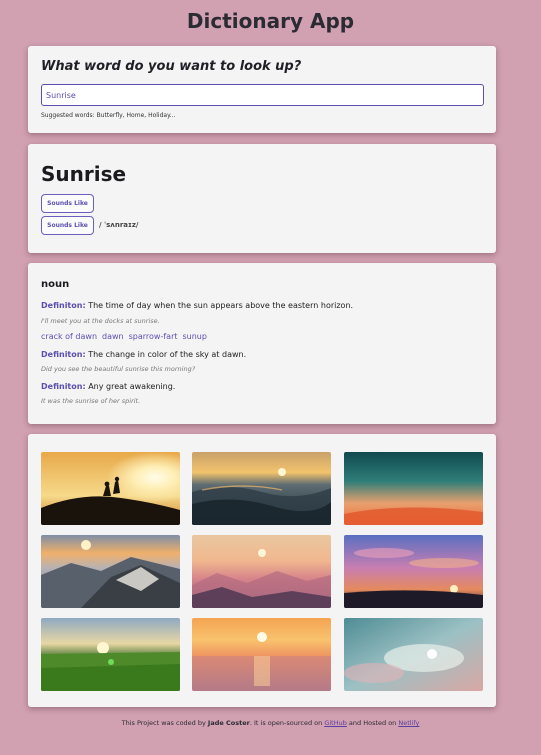 The width and height of the screenshot is (541, 755). What do you see at coordinates (110, 654) in the screenshot?
I see `photo-green-field-sunrise` at bounding box center [110, 654].